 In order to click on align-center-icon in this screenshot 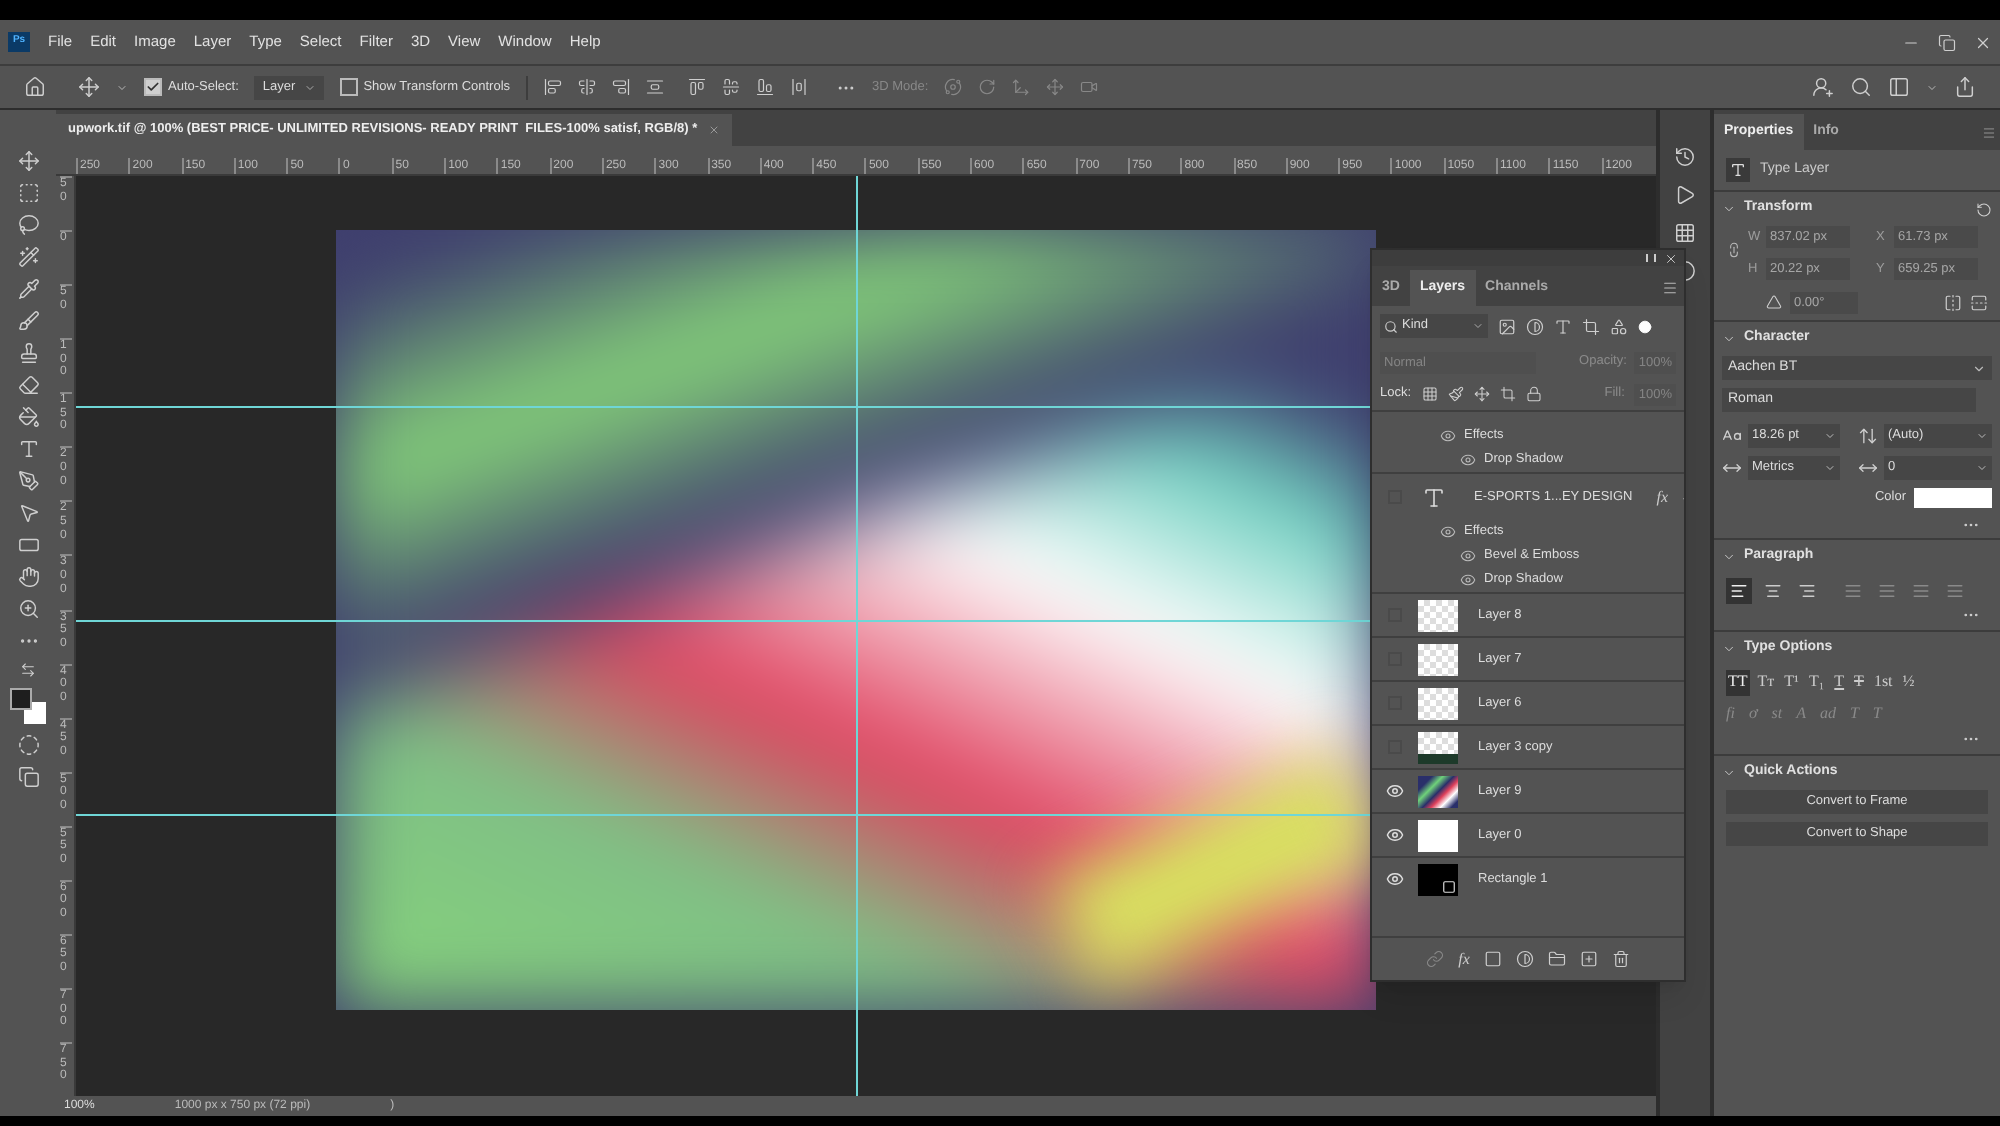, I will do `click(587, 87)`.